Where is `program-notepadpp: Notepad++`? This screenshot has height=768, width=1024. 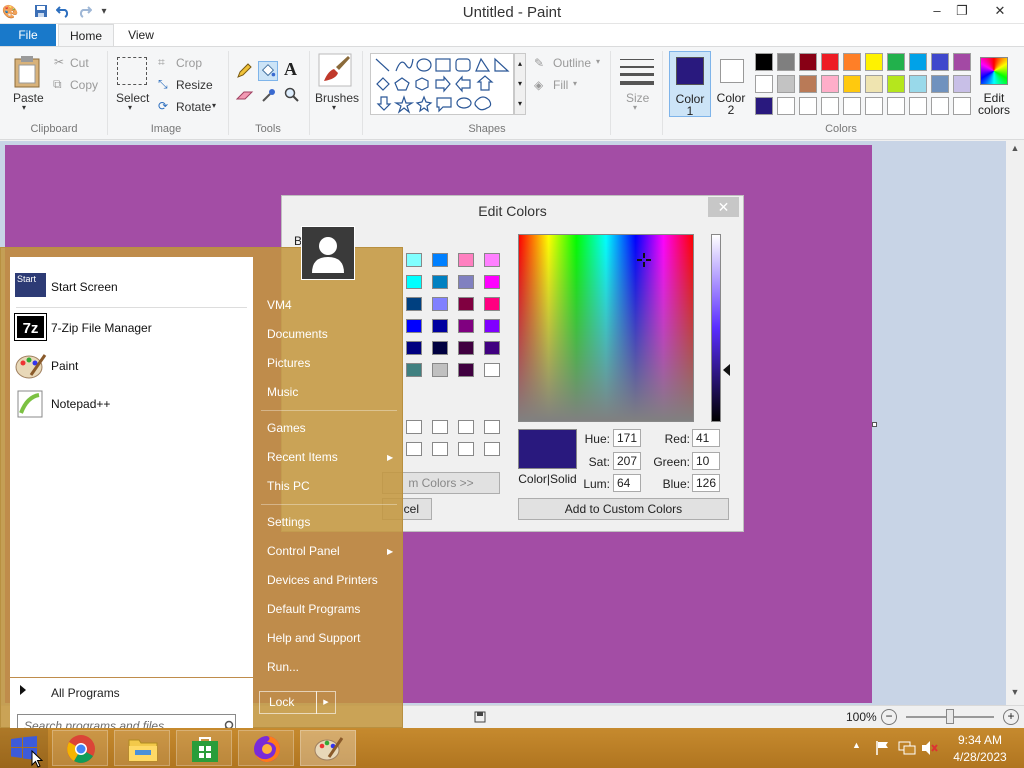
program-notepadpp: Notepad++ is located at coordinates (131, 404).